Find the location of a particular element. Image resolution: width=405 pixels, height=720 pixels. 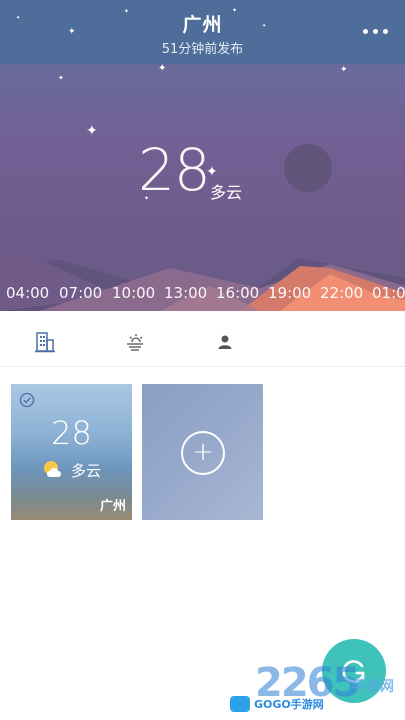

watermark-suffix: 手游网 is located at coordinates (373, 687).